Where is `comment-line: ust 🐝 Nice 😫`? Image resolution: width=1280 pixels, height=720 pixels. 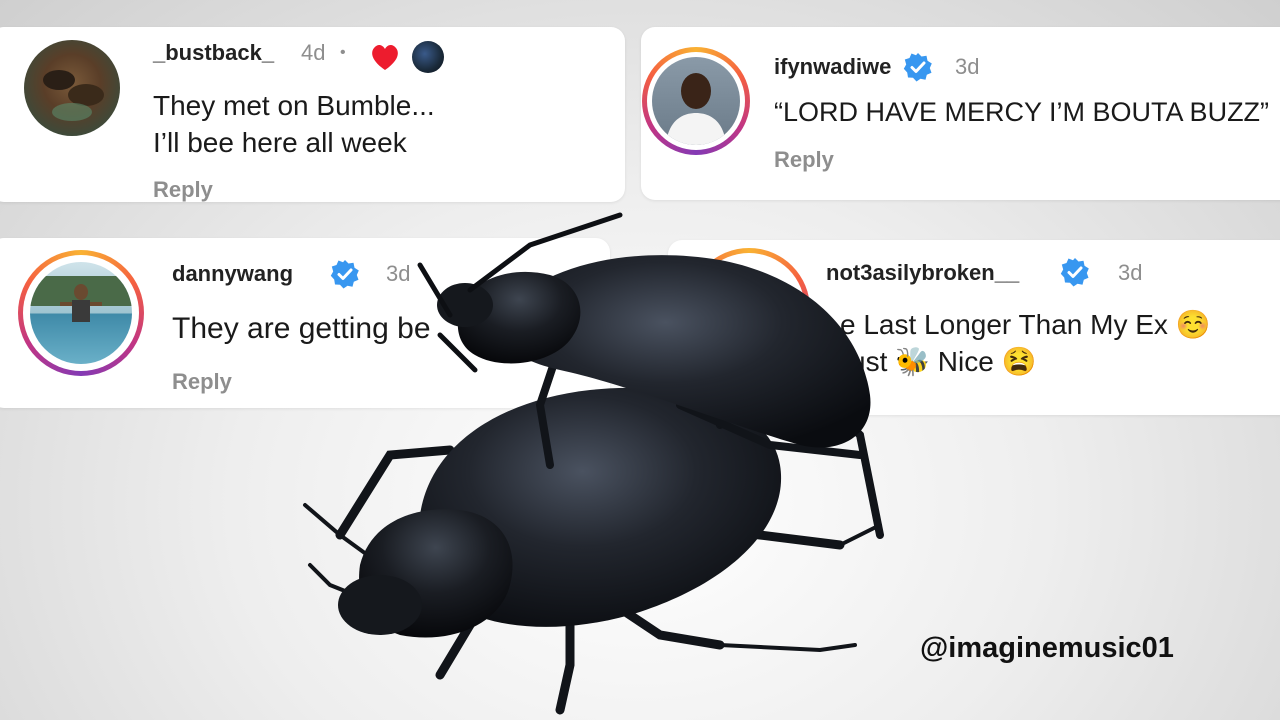 comment-line: ust 🐝 Nice 😫 is located at coordinates (943, 361).